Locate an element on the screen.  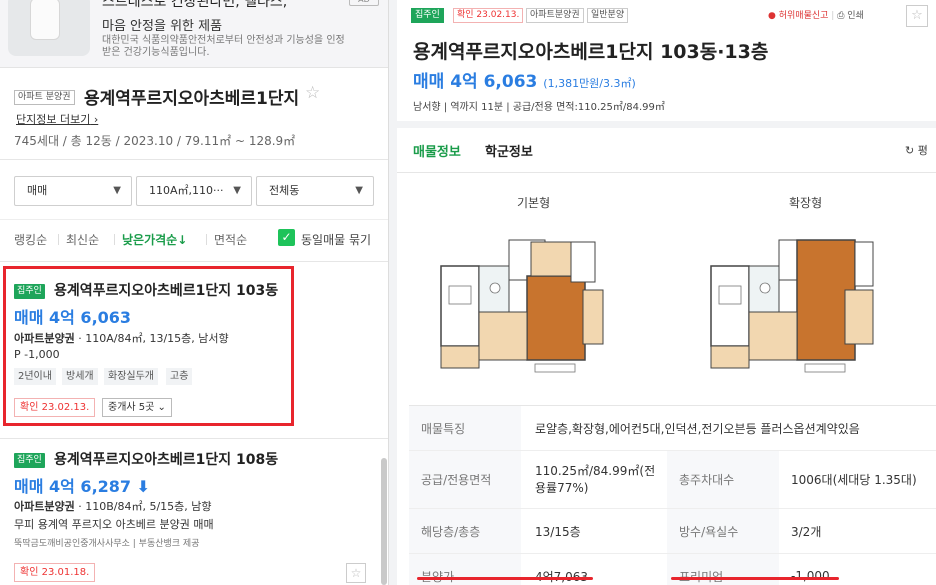
plan-basic-label: 기본형 is located at coordinates (534, 203).